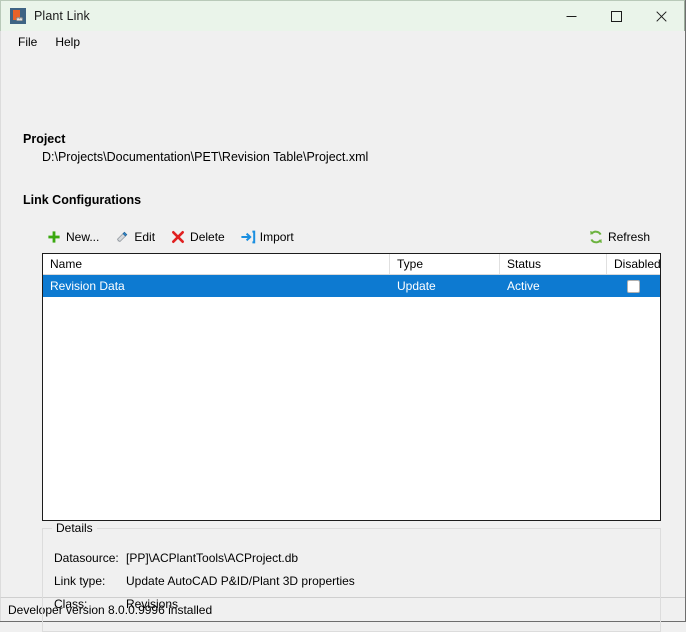 This screenshot has width=686, height=632. I want to click on title-bar: Plant Link, so click(342, 15).